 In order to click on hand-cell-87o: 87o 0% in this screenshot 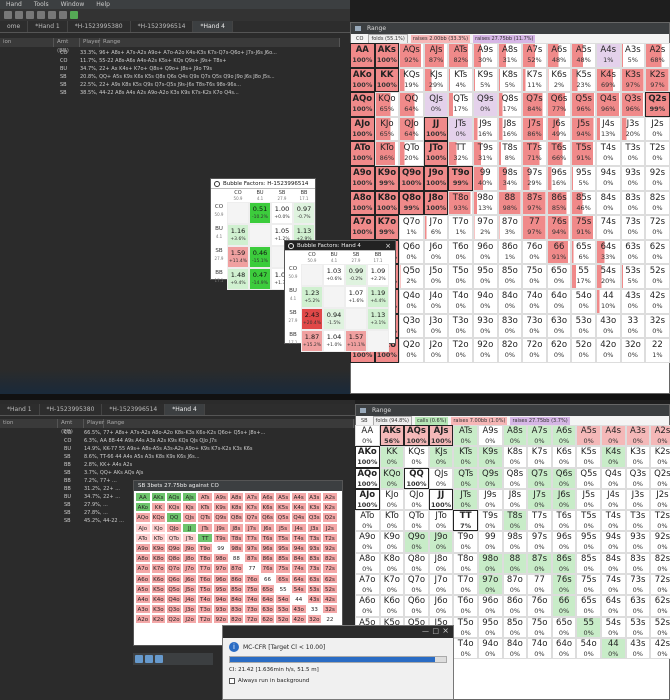, I will do `click(515, 585)`.